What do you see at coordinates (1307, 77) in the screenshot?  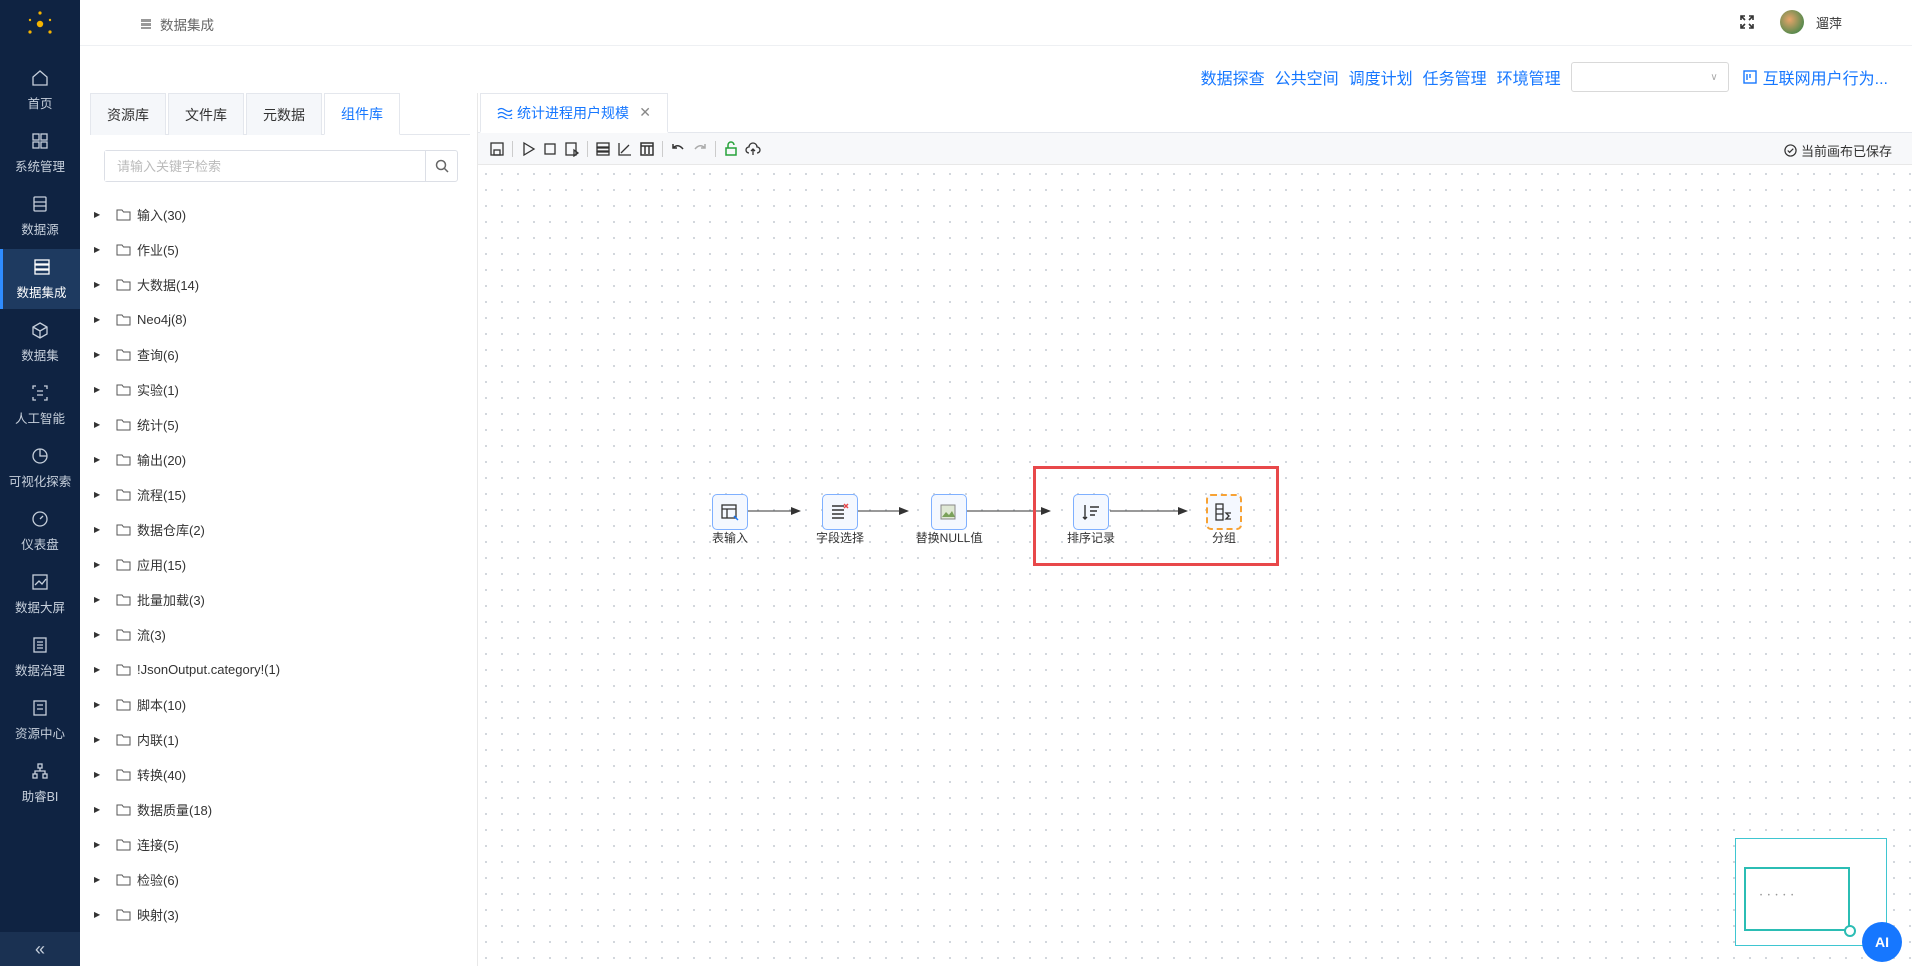 I see `toplink-1: 公共空间` at bounding box center [1307, 77].